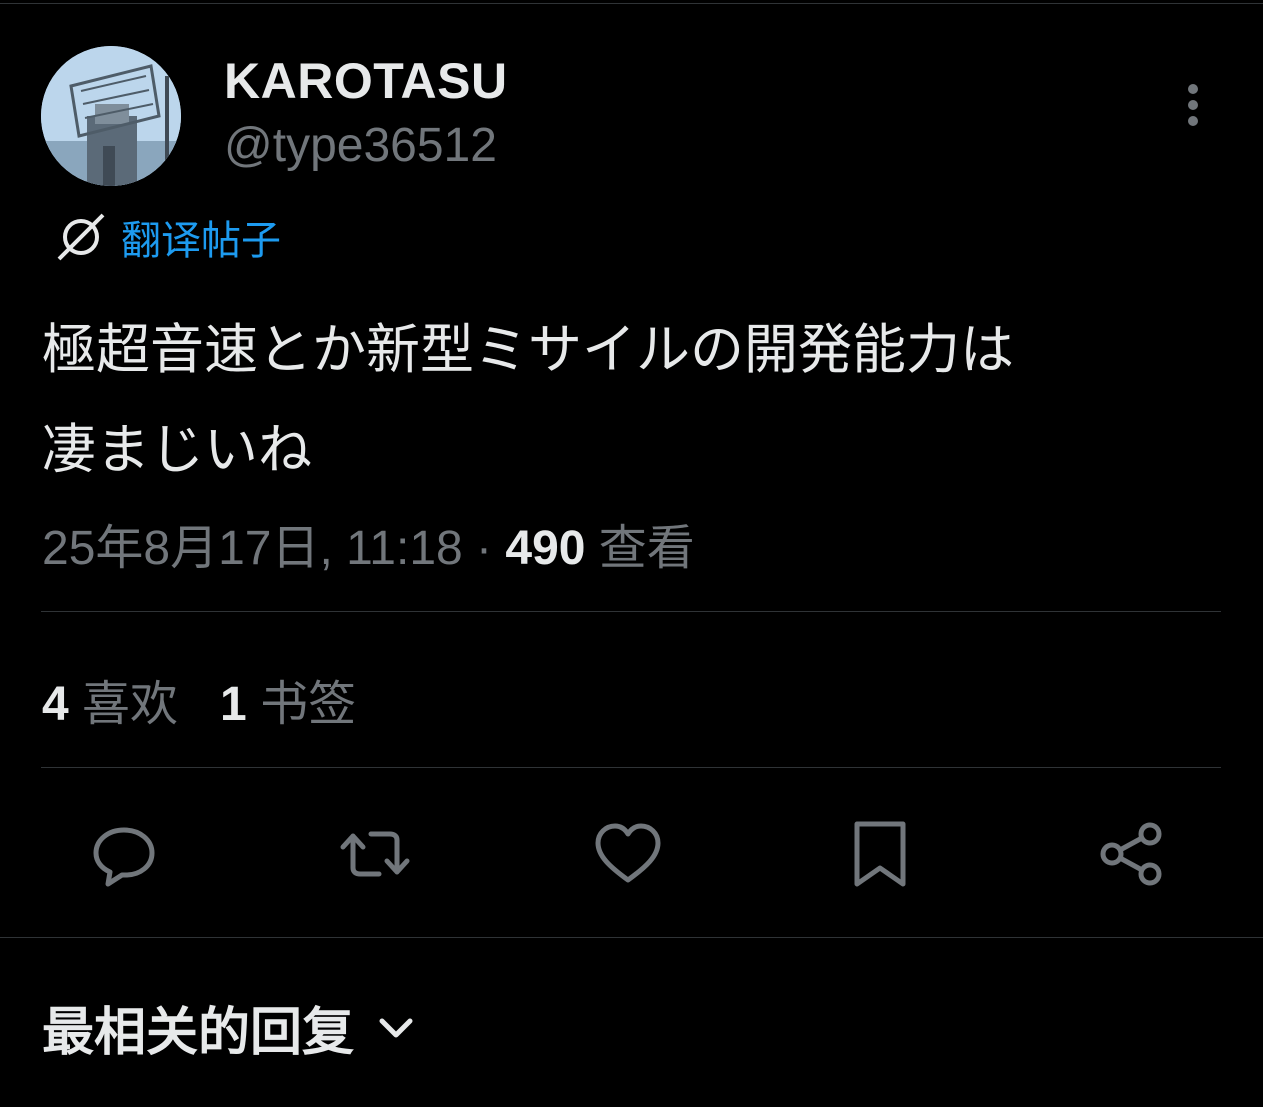 This screenshot has height=1107, width=1263. I want to click on views-label: 查看, so click(640, 548).